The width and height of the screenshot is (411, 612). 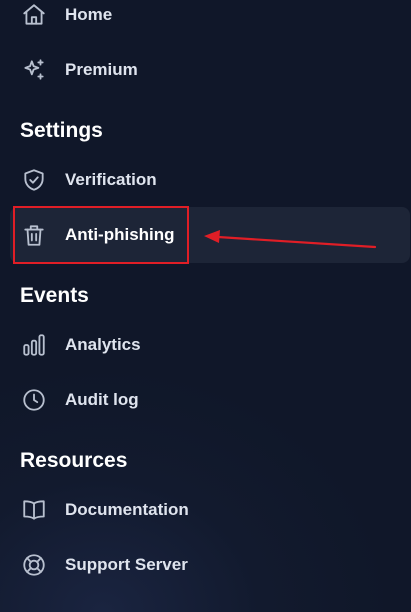 What do you see at coordinates (210, 21) in the screenshot?
I see `sidebar-item-home: Home` at bounding box center [210, 21].